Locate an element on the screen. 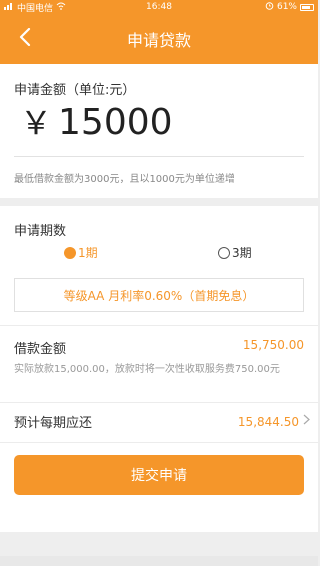 The image size is (320, 566). loan-amount-row: 借款金额 15,750.00 is located at coordinates (159, 347).